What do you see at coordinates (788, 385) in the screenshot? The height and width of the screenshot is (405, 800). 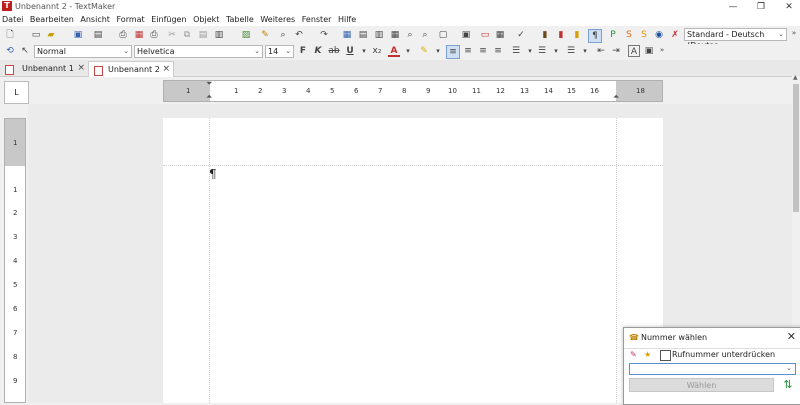 I see `swap-arrows-icon: ⇅` at bounding box center [788, 385].